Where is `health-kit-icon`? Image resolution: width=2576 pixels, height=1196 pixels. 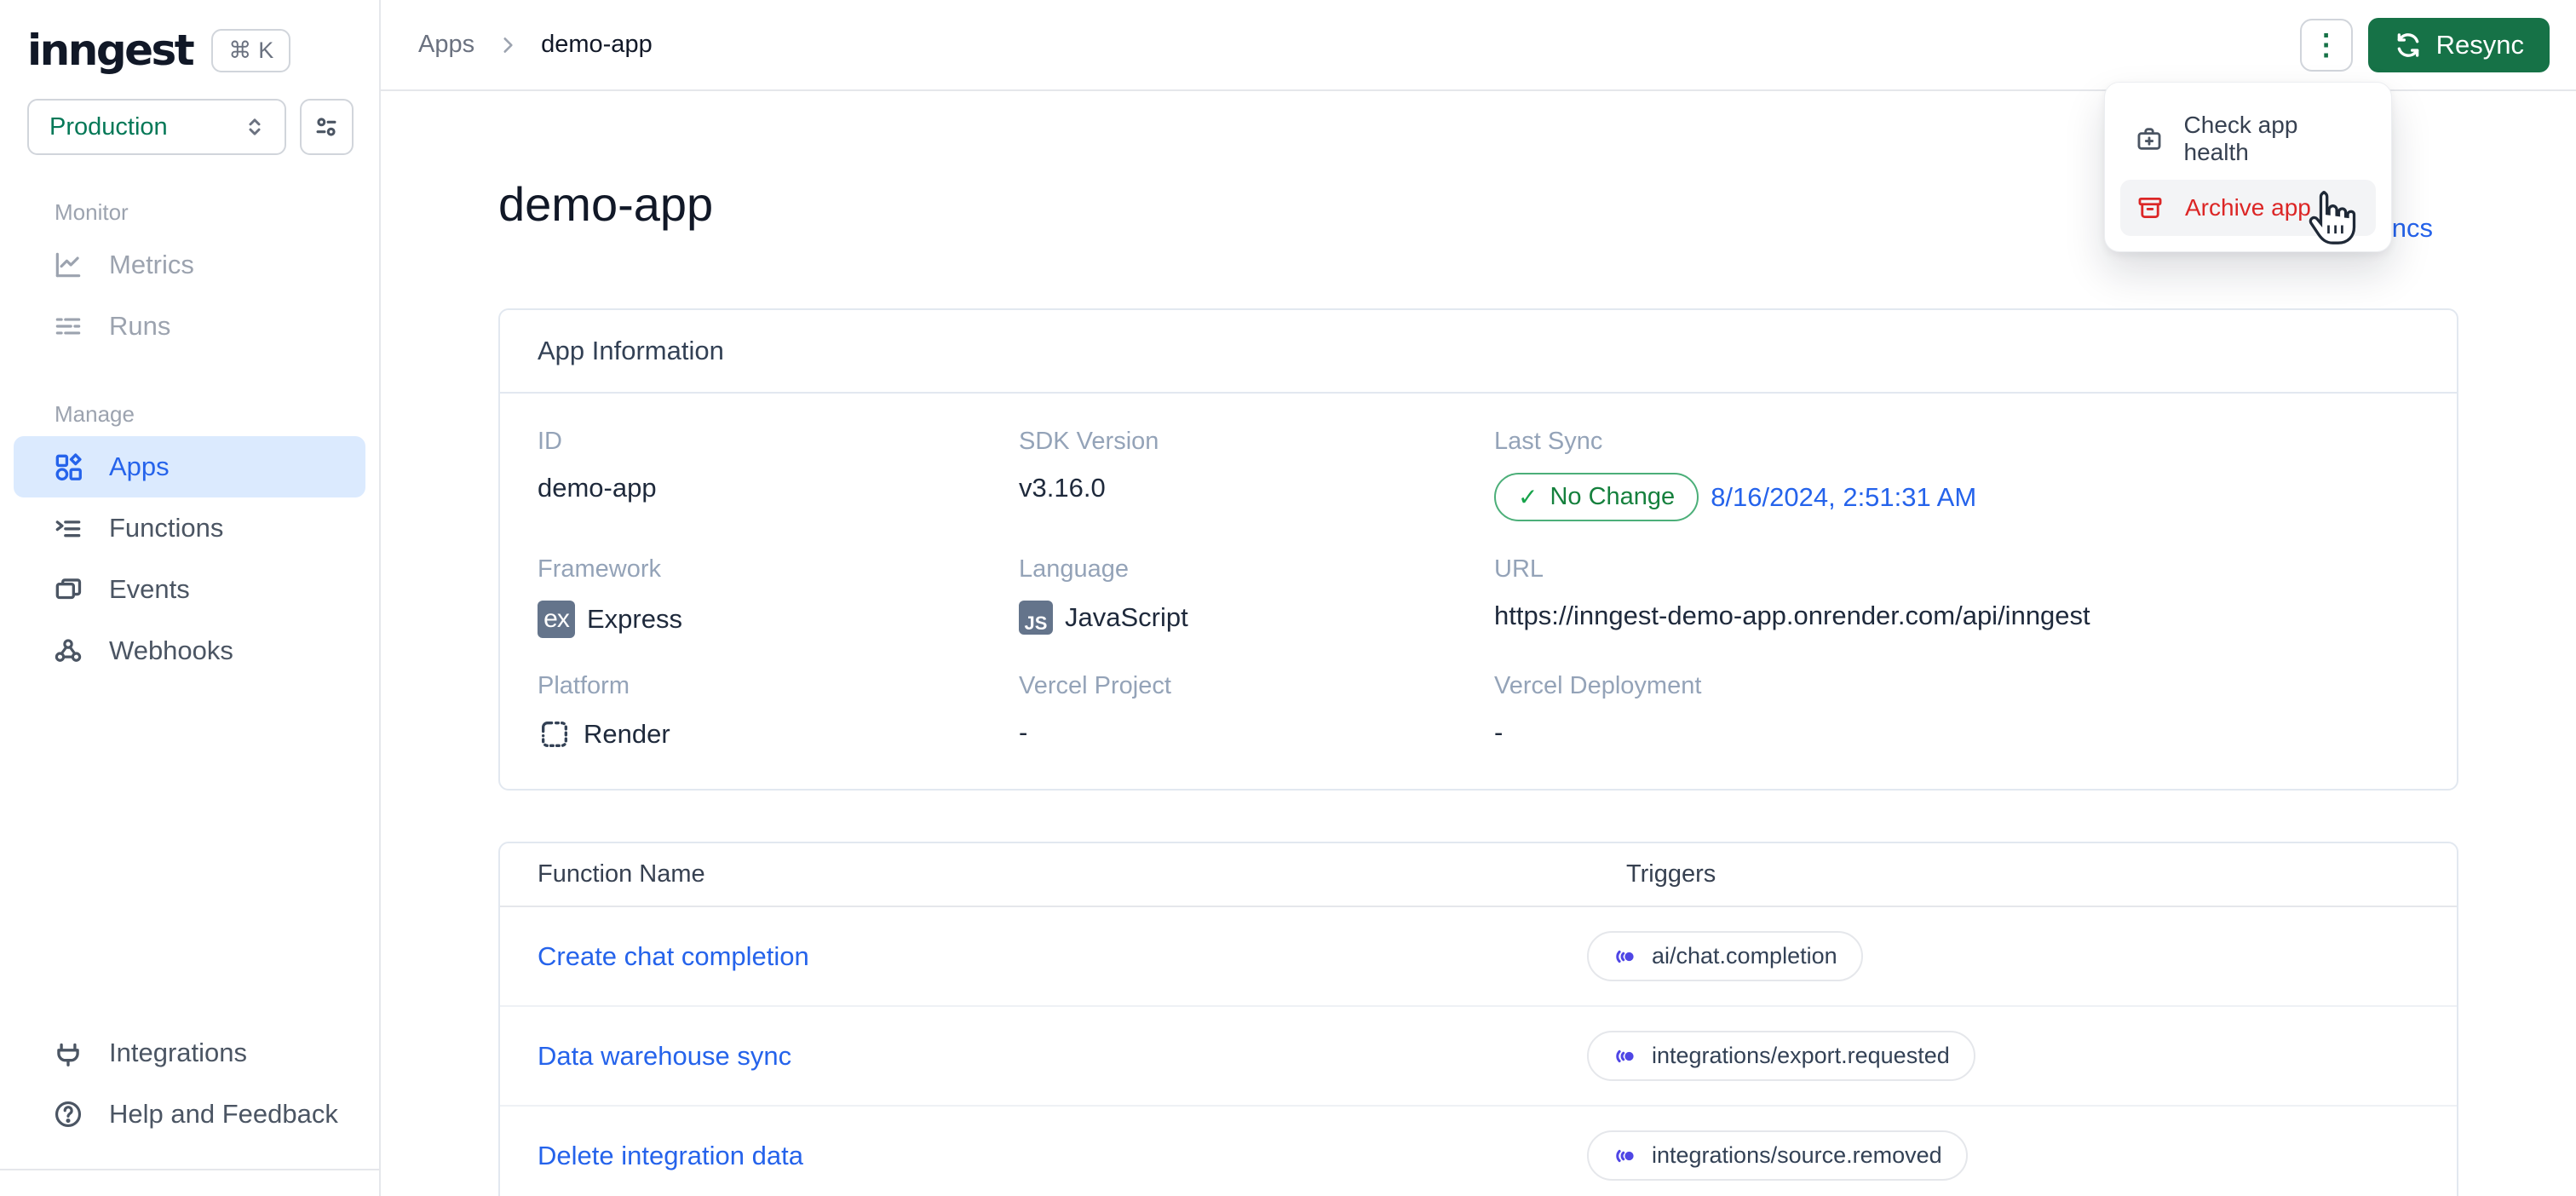 health-kit-icon is located at coordinates (2149, 139).